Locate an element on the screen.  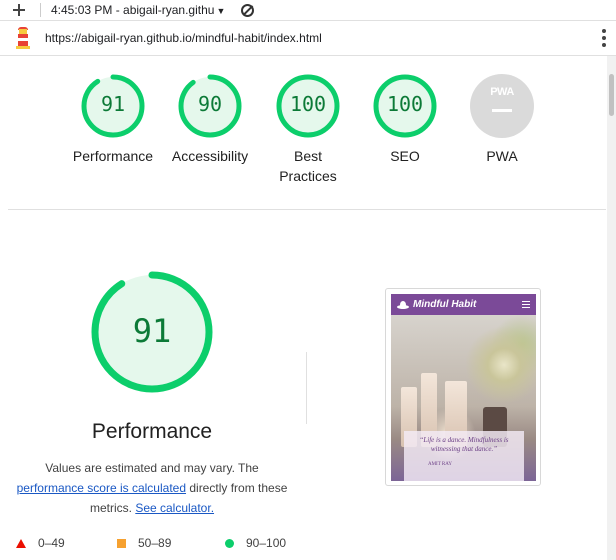
gauge-pwa: PWA PWA is located at coordinates (502, 120).